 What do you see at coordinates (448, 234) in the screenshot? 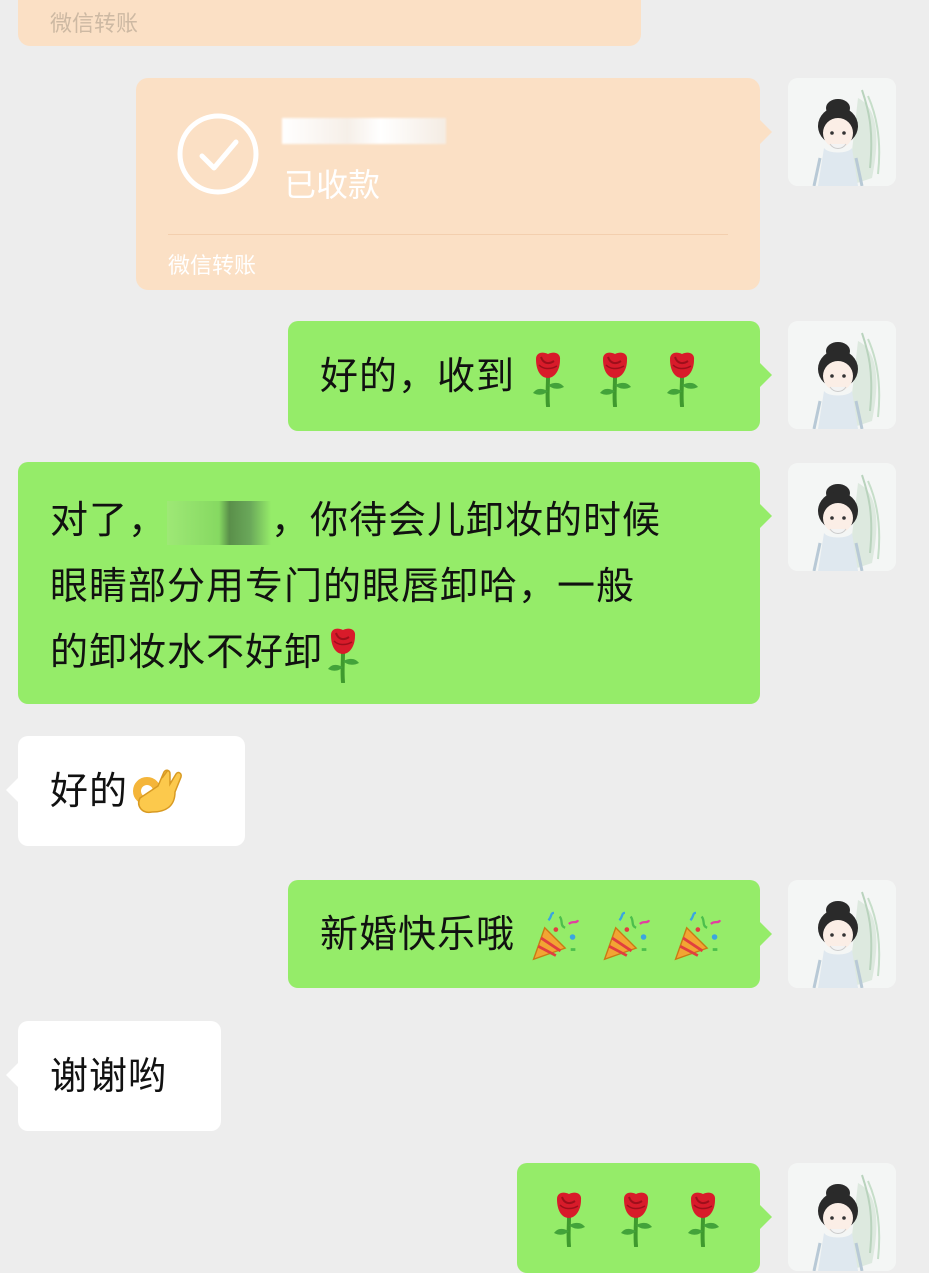
I see `transfer-divider` at bounding box center [448, 234].